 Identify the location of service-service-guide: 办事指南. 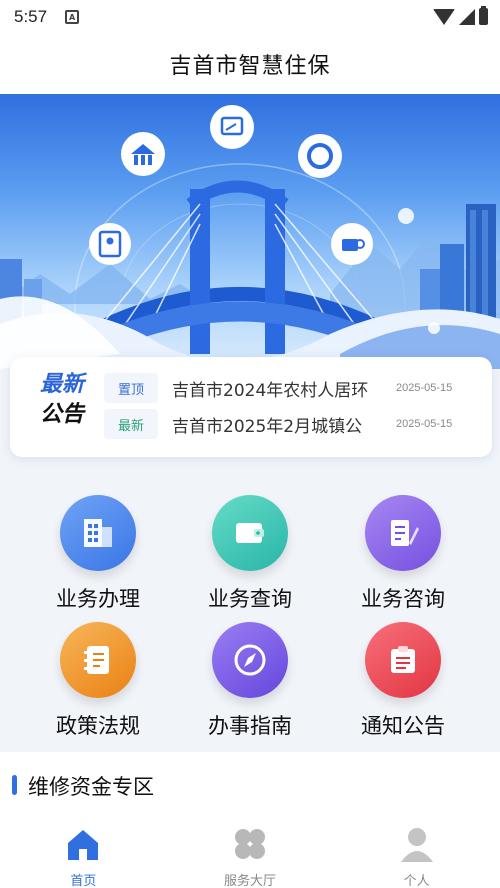
(250, 684).